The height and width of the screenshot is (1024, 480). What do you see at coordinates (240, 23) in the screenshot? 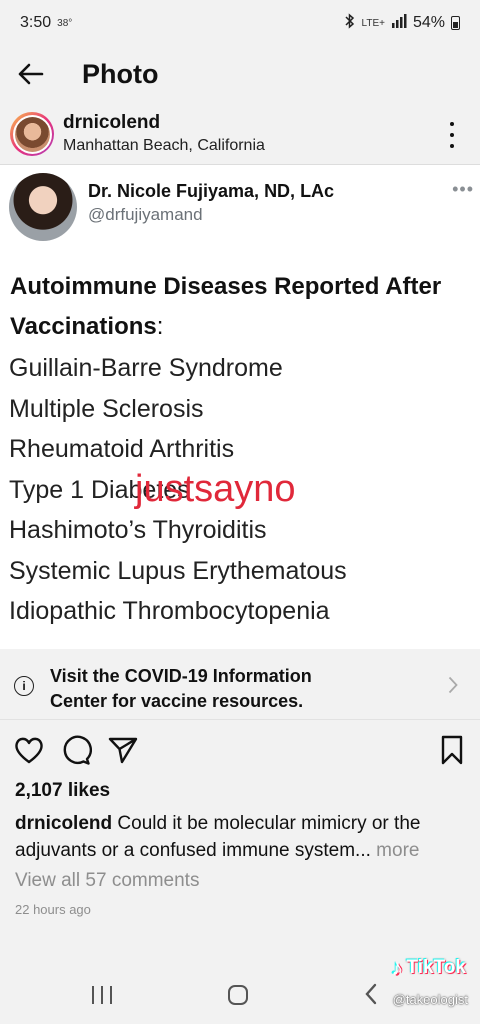
I see `status-bar: 3:50 38° LTE+ 54%` at bounding box center [240, 23].